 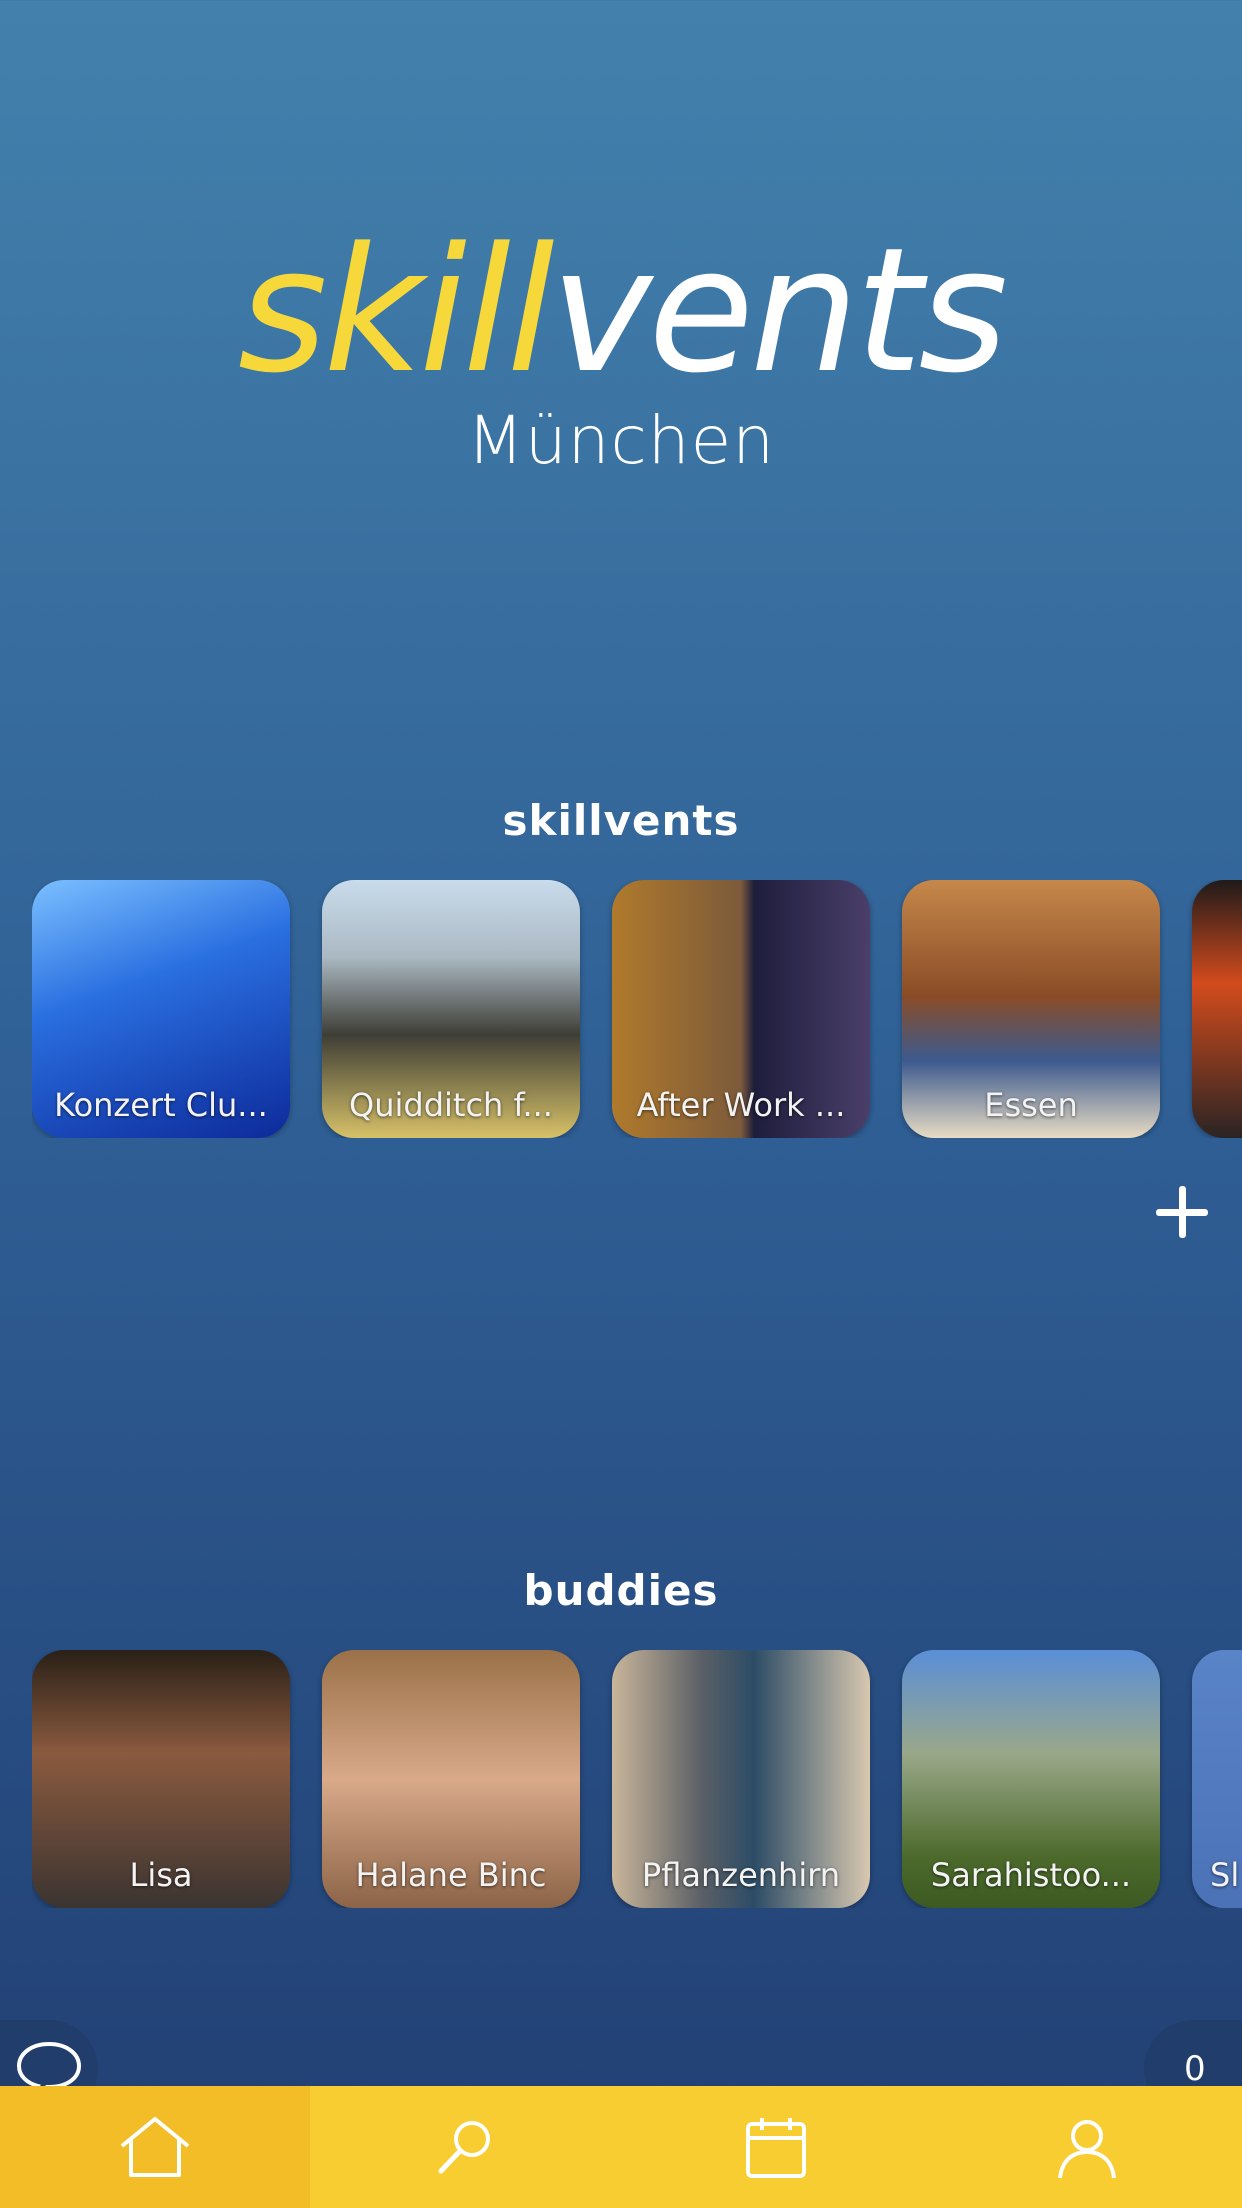 I want to click on skillvents-heading: skillvents, so click(x=621, y=820).